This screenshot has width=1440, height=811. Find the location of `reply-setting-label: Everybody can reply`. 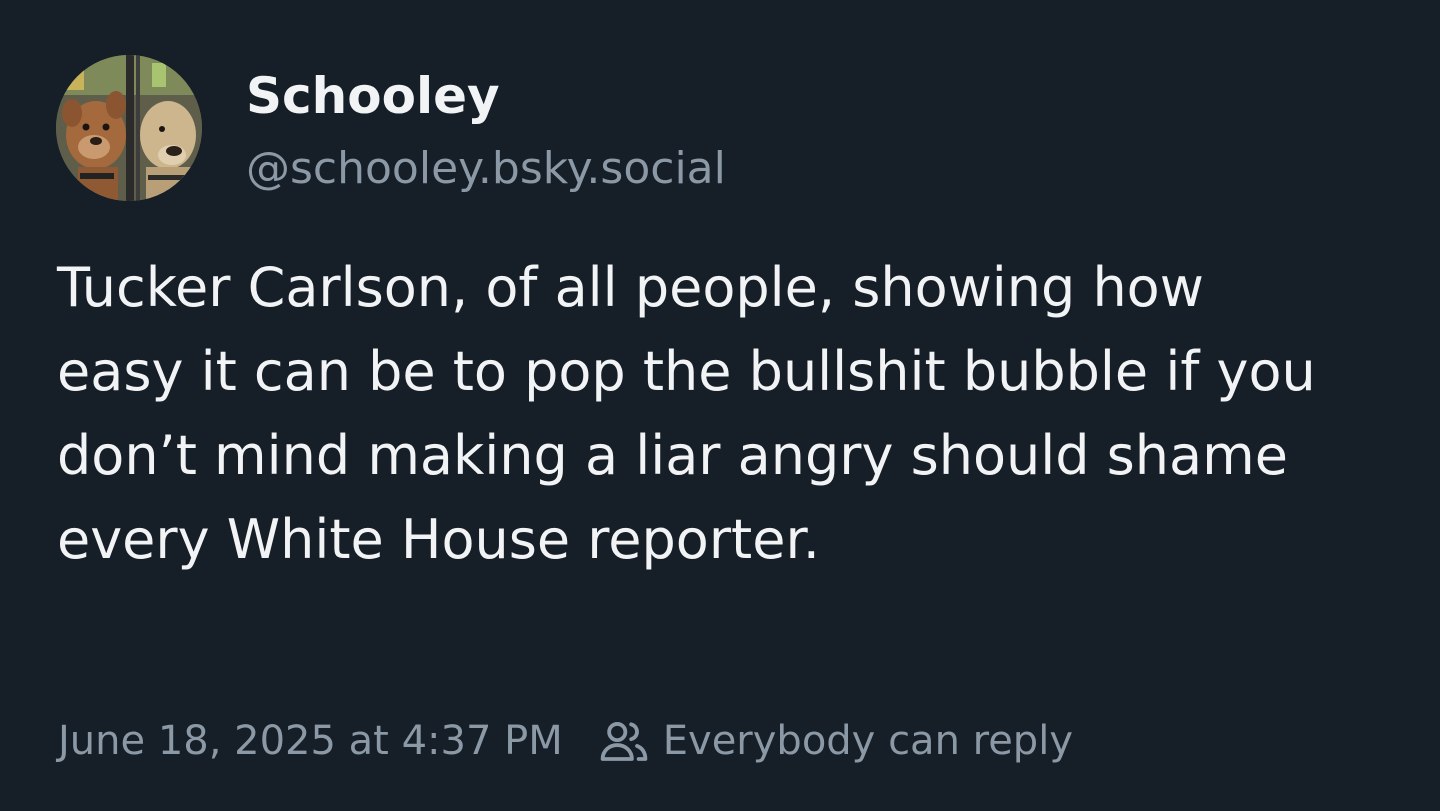

reply-setting-label: Everybody can reply is located at coordinates (867, 741).